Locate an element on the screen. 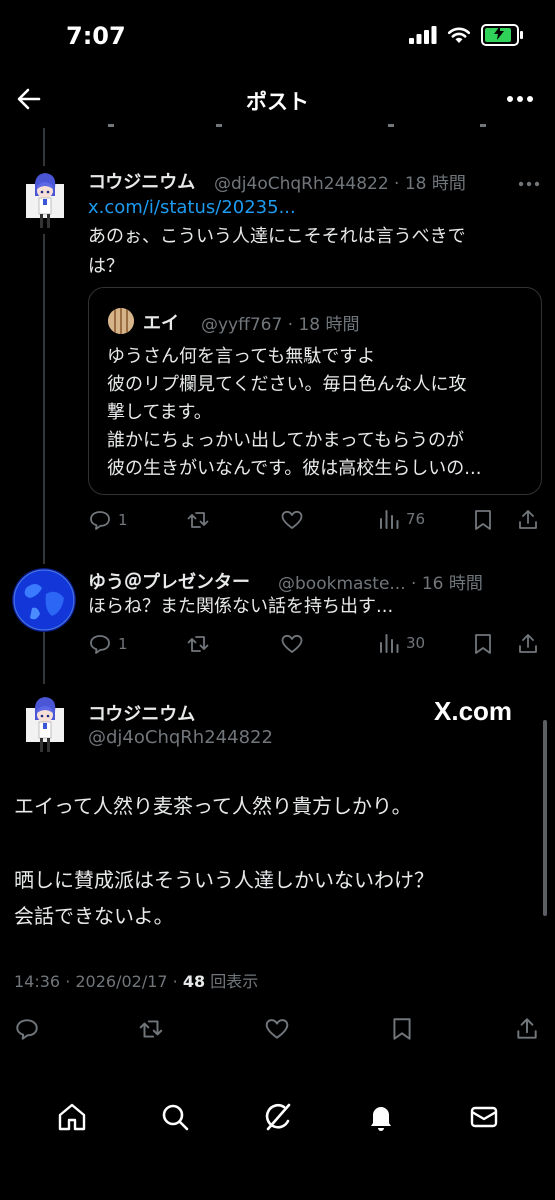  tab-messages is located at coordinates (484, 1117).